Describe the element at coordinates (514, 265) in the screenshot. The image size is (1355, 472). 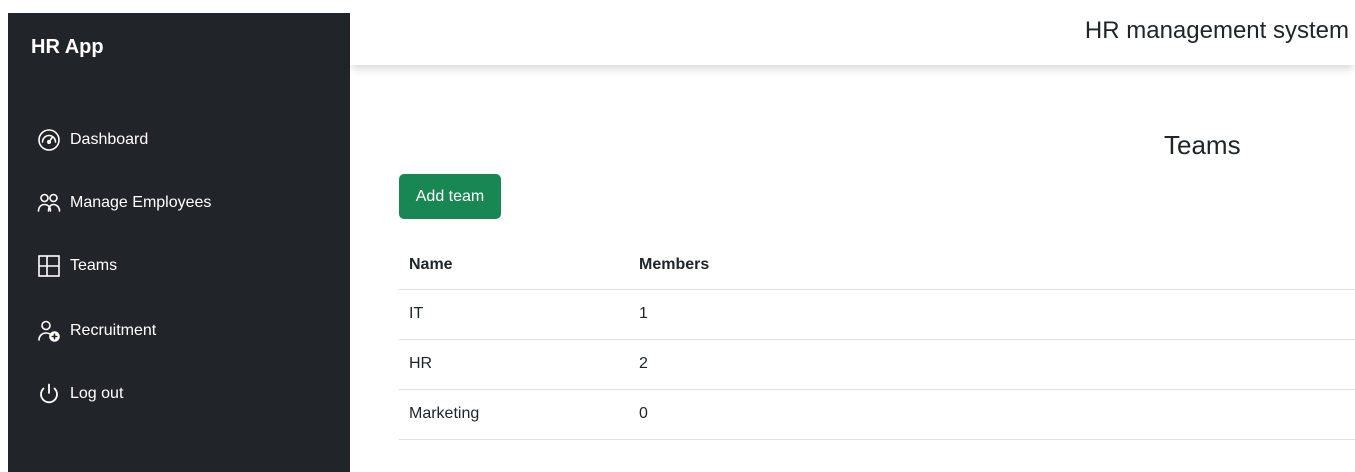
I see `column-header-name: Name` at that location.